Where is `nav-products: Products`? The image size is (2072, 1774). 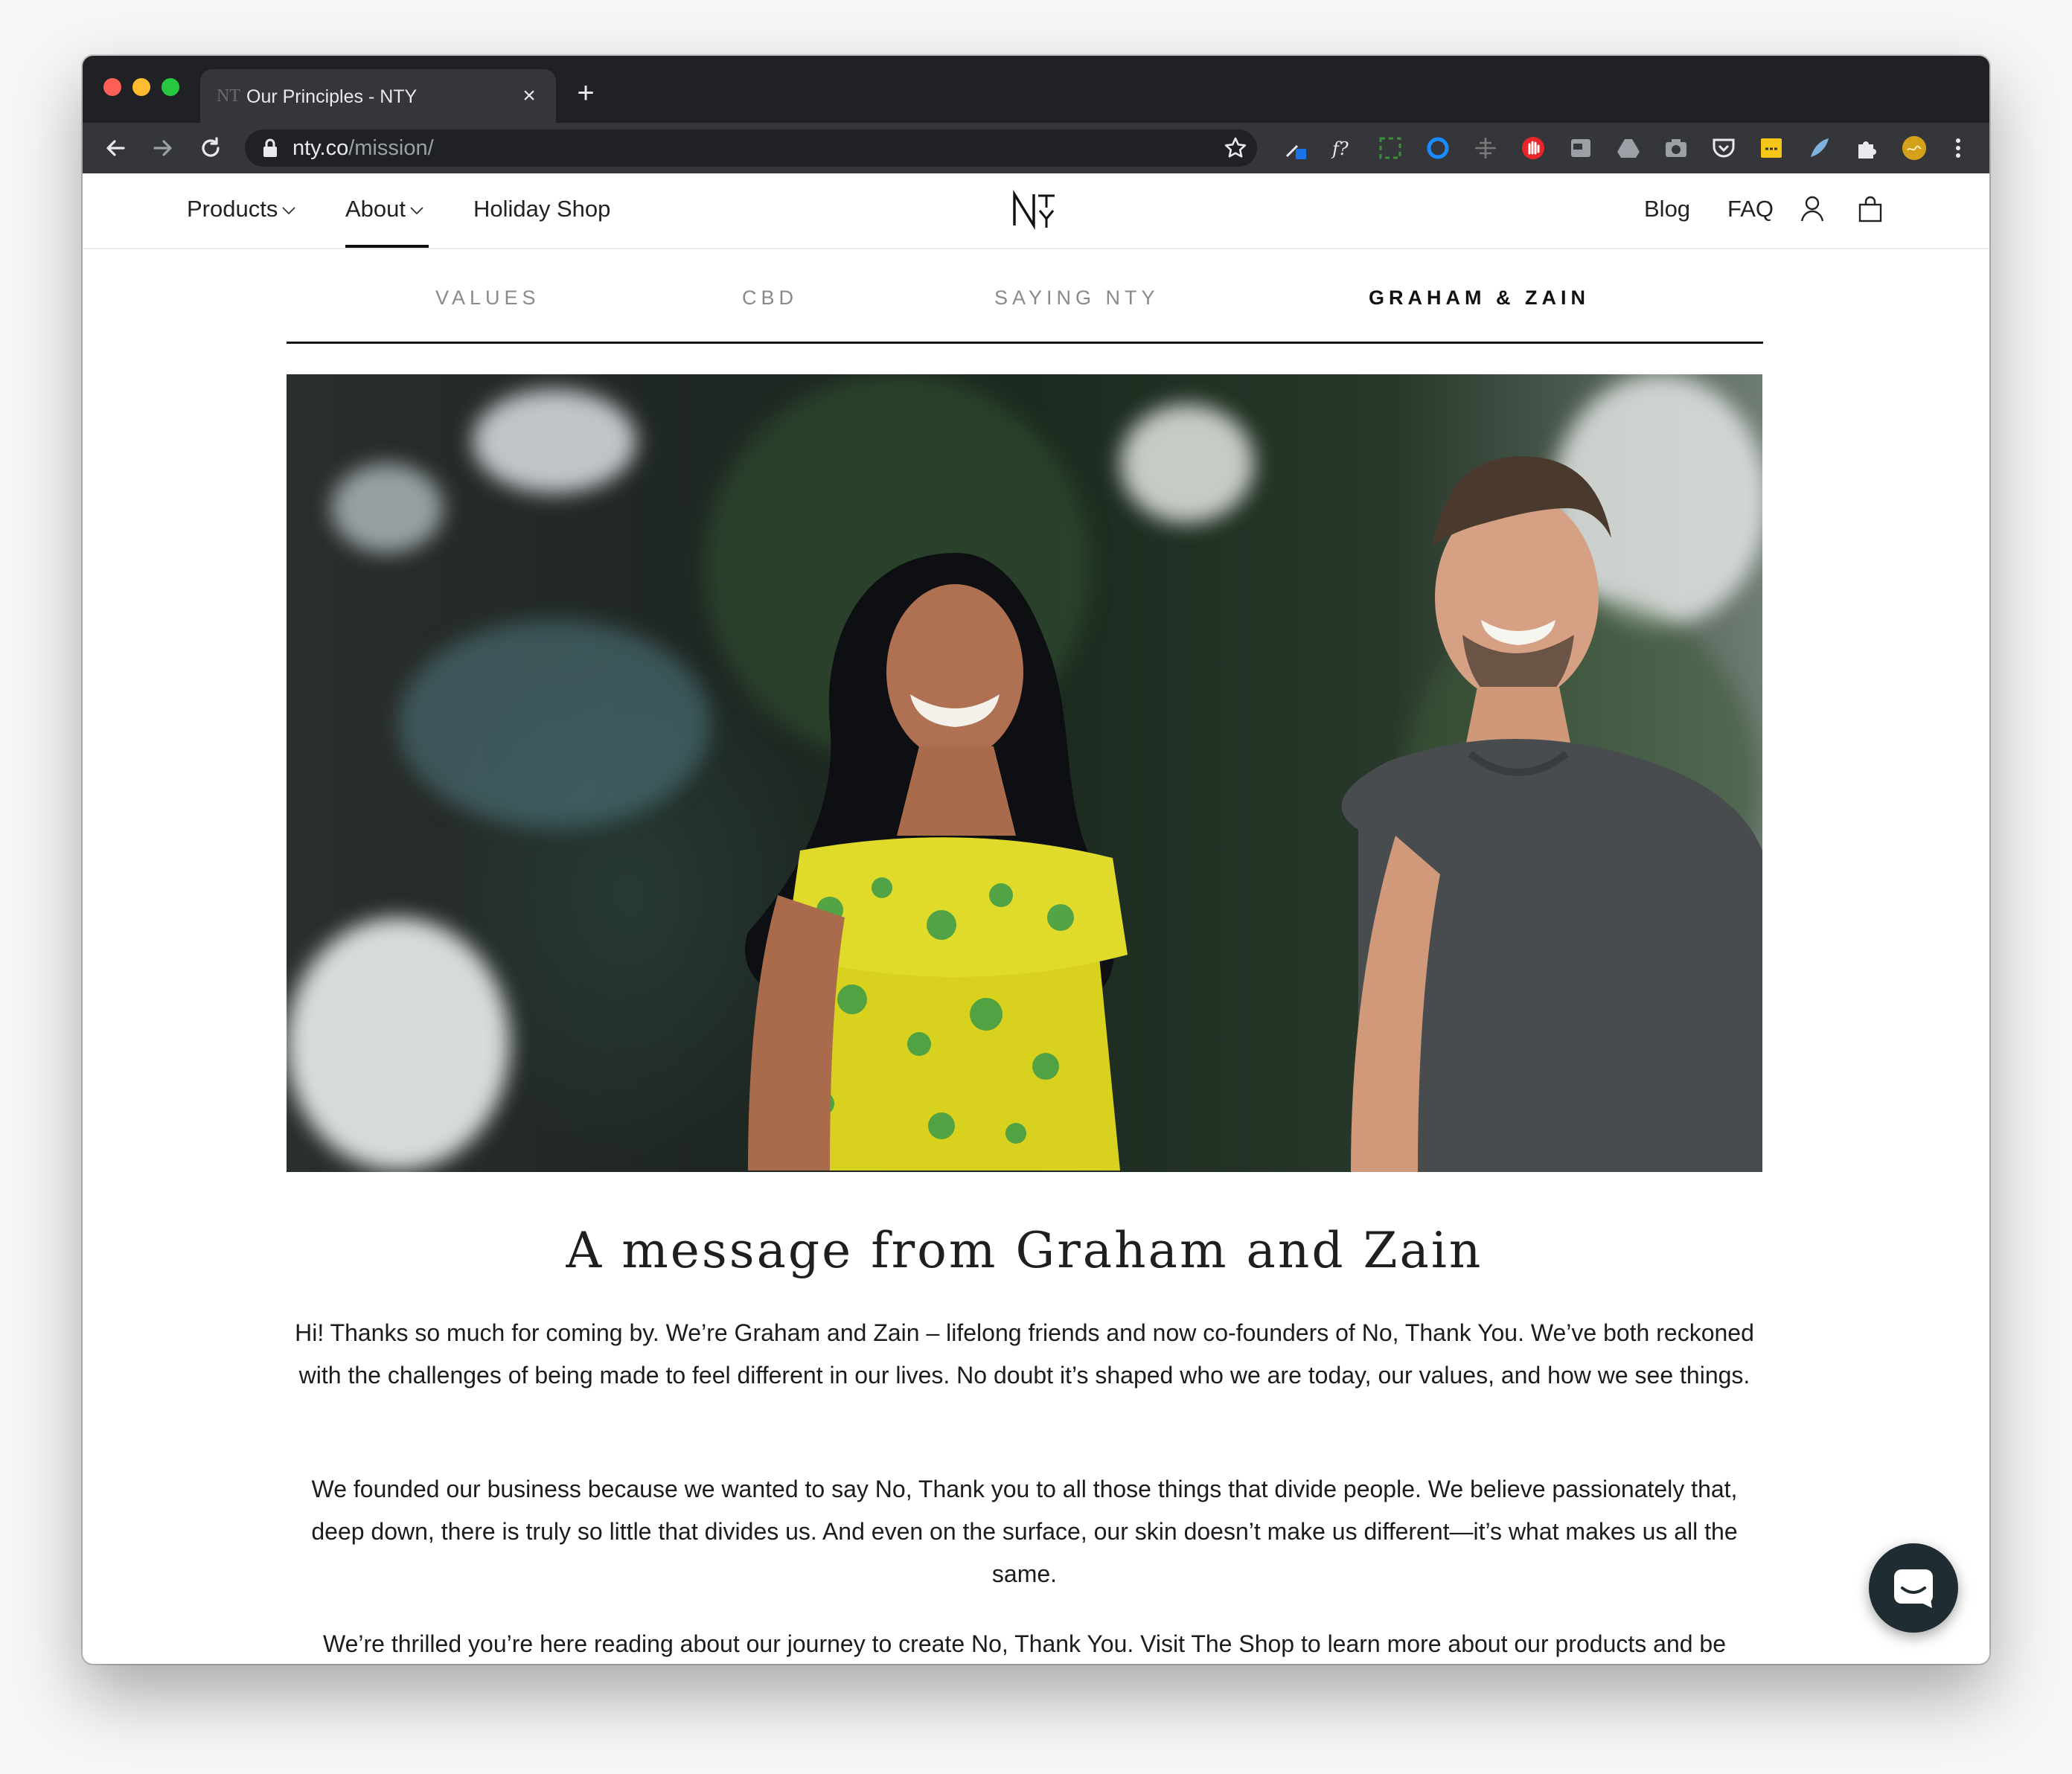
nav-products: Products is located at coordinates (241, 209).